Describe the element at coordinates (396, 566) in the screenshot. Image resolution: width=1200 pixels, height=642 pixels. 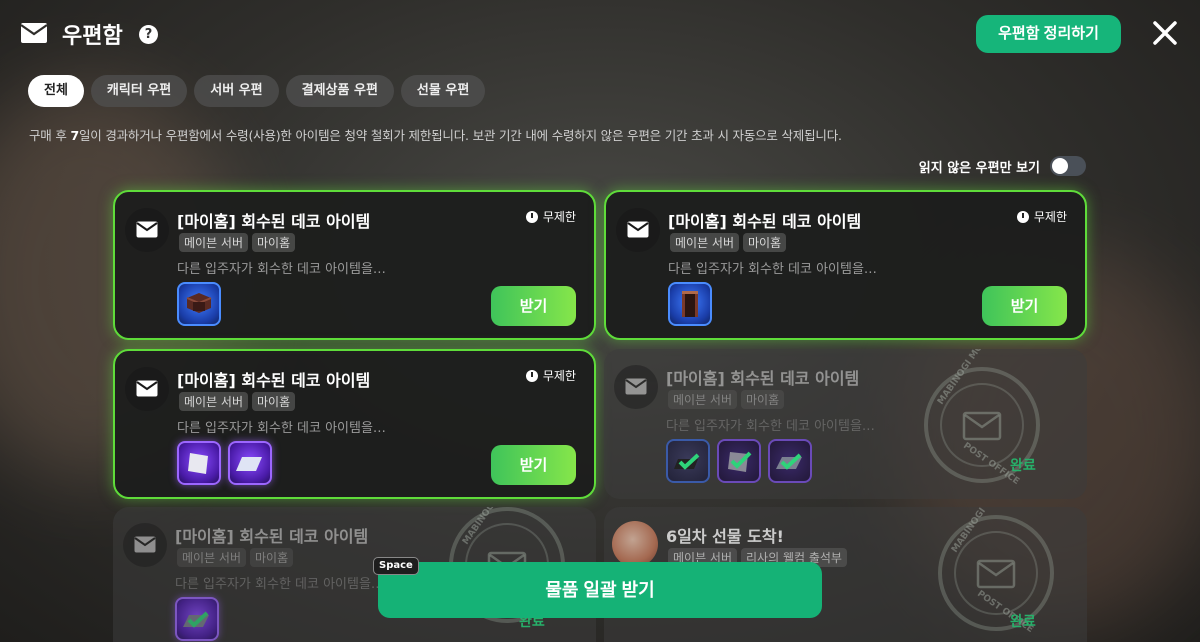
I see `space-shortcut-badge: Space` at that location.